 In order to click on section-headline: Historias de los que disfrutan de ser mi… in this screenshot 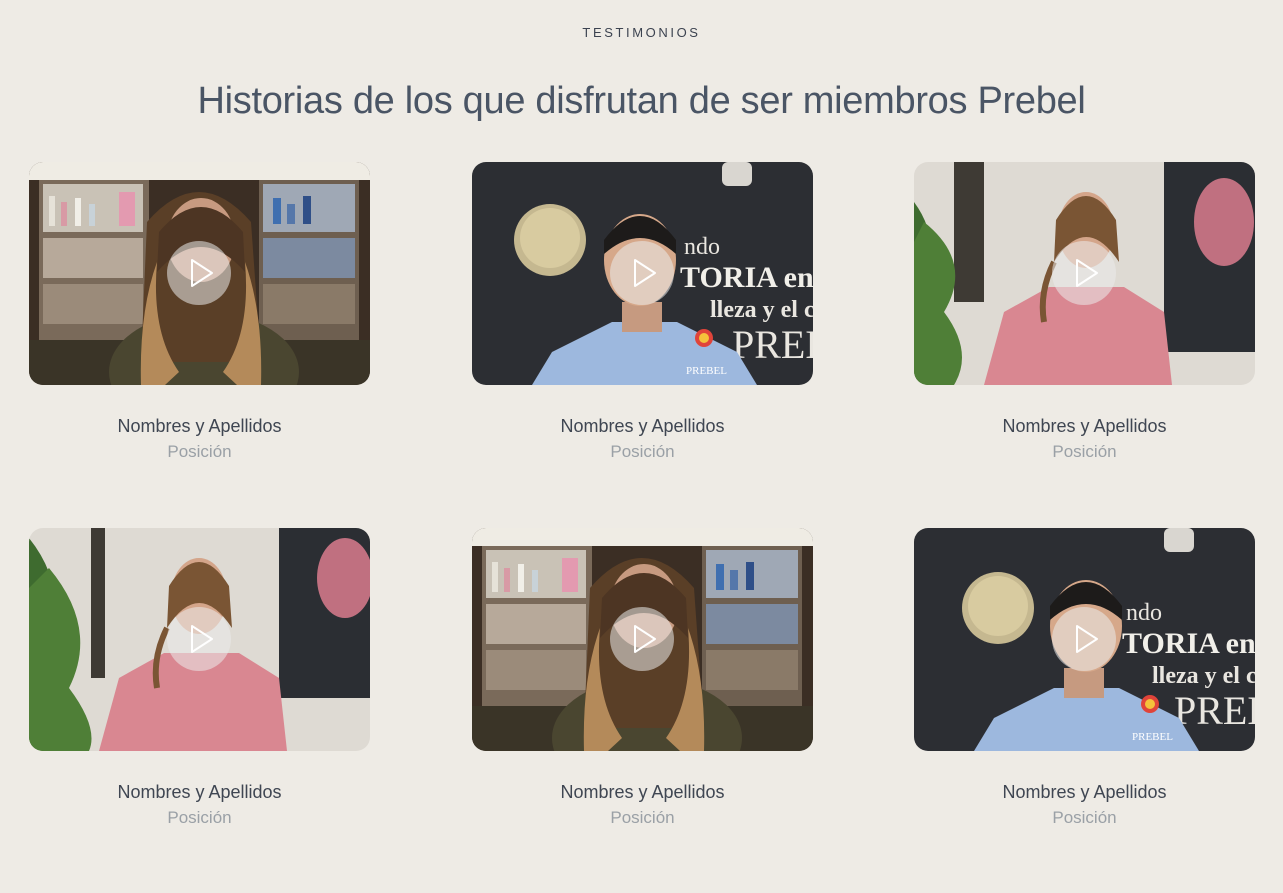, I will do `click(641, 101)`.